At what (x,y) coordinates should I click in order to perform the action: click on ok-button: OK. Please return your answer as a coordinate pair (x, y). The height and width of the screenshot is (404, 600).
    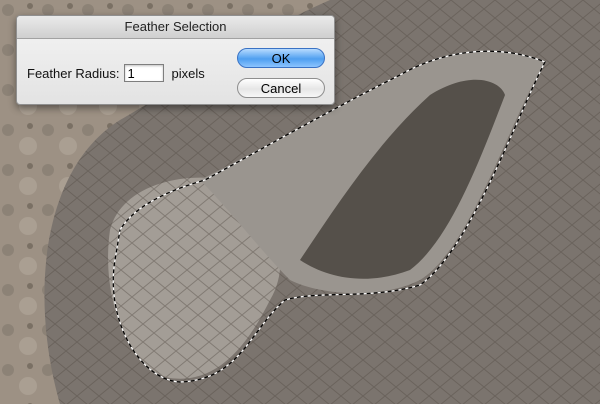
    Looking at the image, I should click on (281, 58).